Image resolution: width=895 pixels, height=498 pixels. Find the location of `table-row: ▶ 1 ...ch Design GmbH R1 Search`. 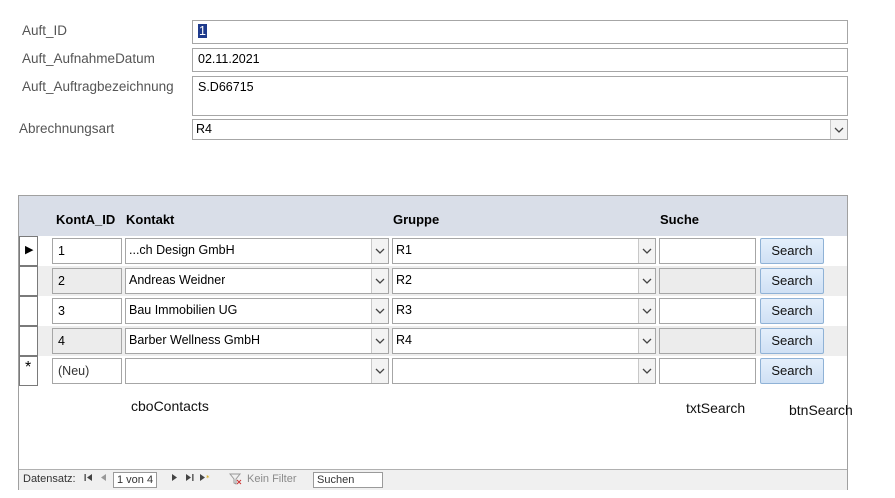

table-row: ▶ 1 ...ch Design GmbH R1 Search is located at coordinates (433, 251).